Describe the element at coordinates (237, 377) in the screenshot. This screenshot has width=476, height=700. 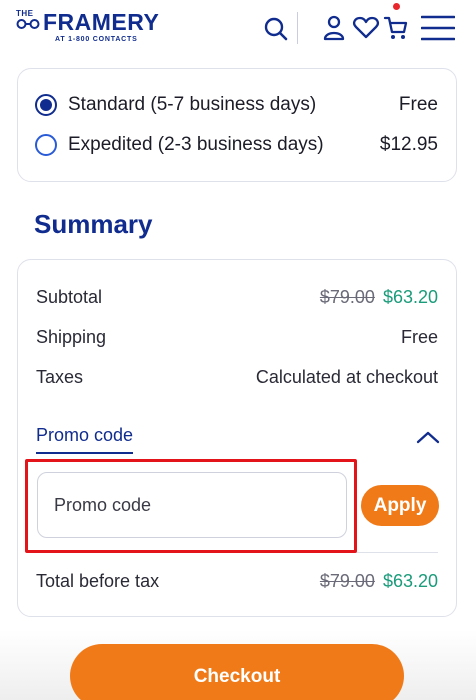
I see `taxes-row: Taxes Calculated at checkout` at that location.